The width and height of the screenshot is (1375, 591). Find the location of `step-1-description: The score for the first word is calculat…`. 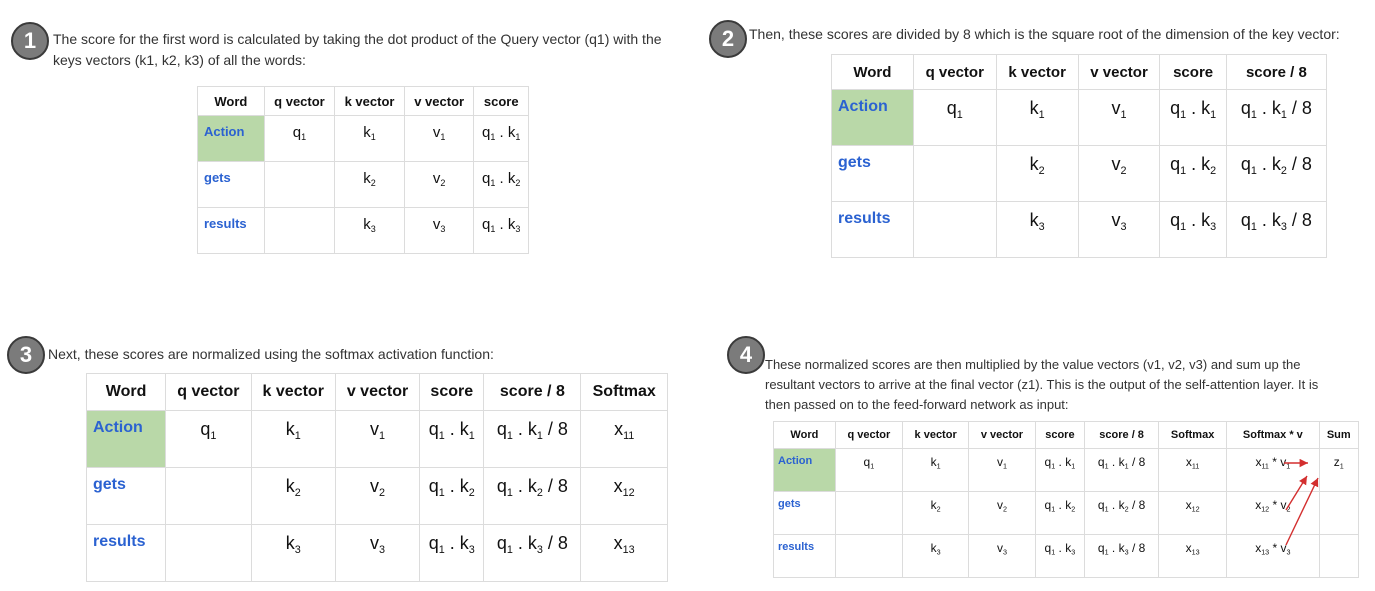

step-1-description: The score for the first word is calculat… is located at coordinates (357, 50).